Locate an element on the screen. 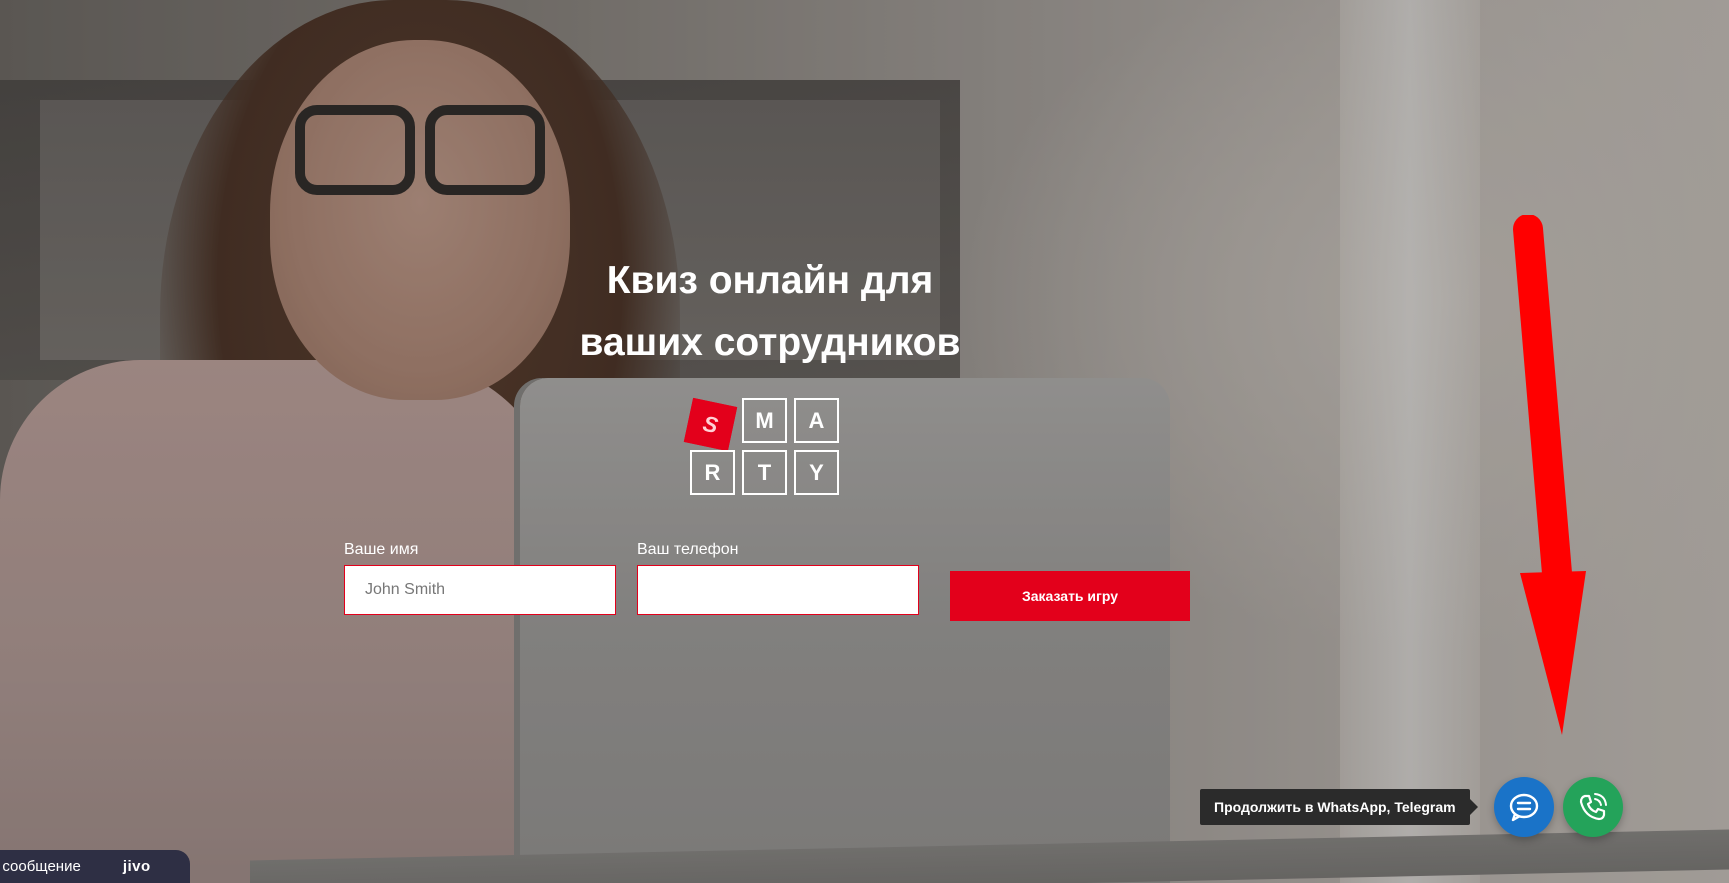 The image size is (1729, 883). jivo-logo: jivo is located at coordinates (136, 866).